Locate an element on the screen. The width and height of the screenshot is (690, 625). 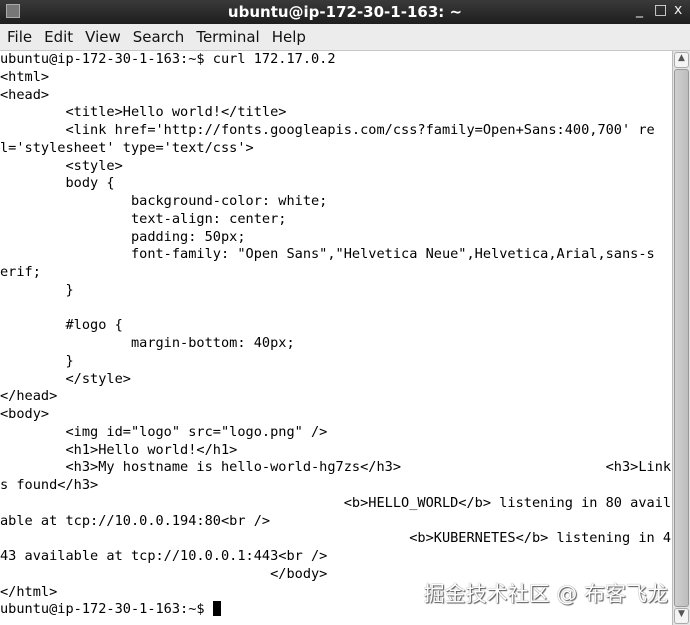
menu-edit: Edit is located at coordinates (57, 35).